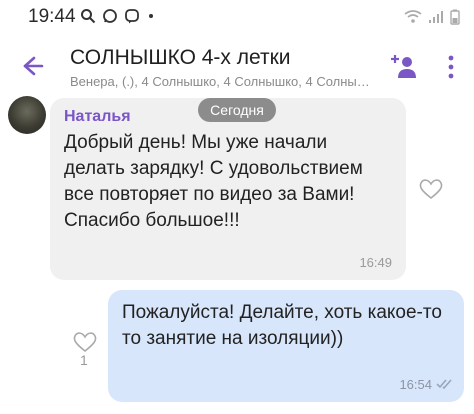 The image size is (474, 414). Describe the element at coordinates (151, 16) in the screenshot. I see `dot-icon` at that location.